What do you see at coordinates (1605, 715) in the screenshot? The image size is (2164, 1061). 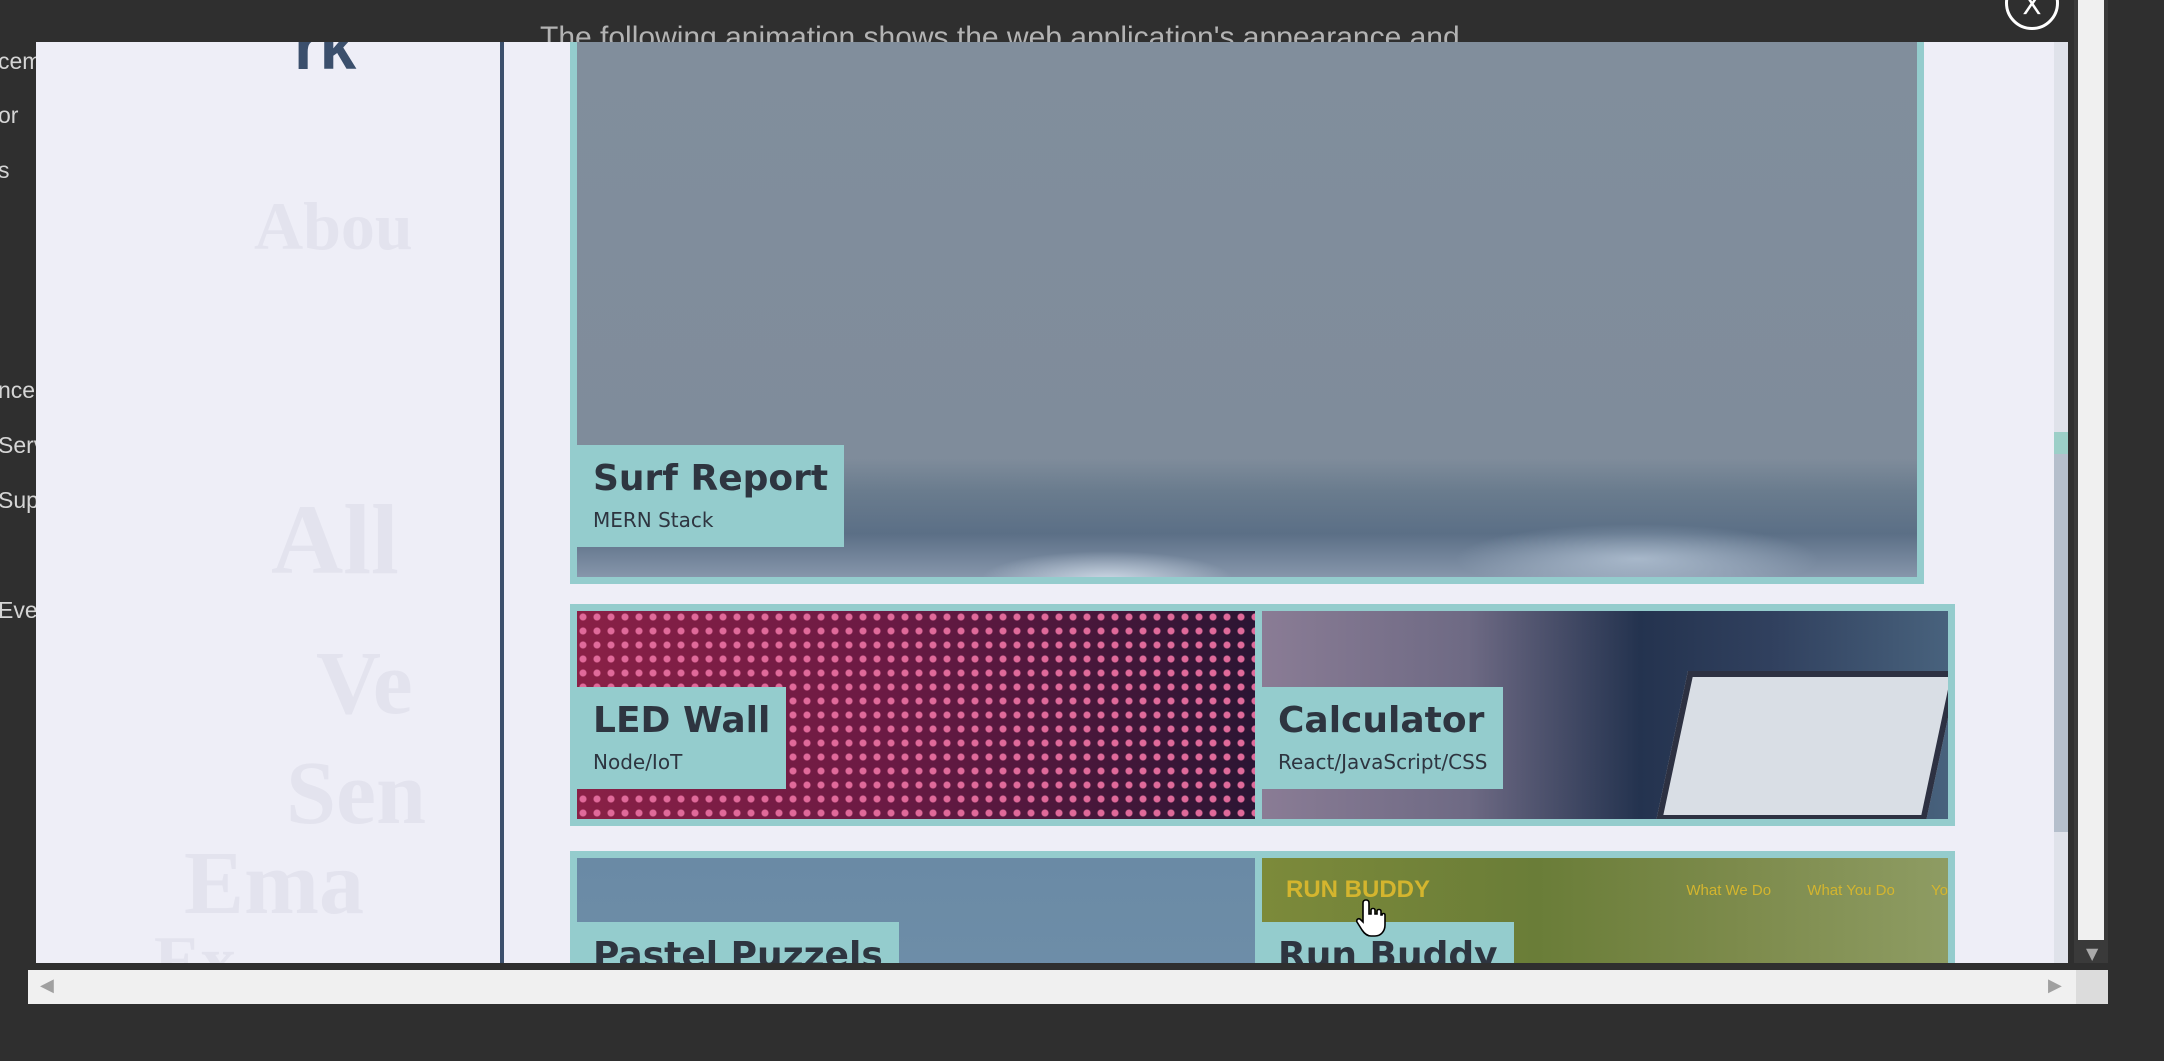 I see `project-card-calculator: Calculator React/JavaScript/CSS` at bounding box center [1605, 715].